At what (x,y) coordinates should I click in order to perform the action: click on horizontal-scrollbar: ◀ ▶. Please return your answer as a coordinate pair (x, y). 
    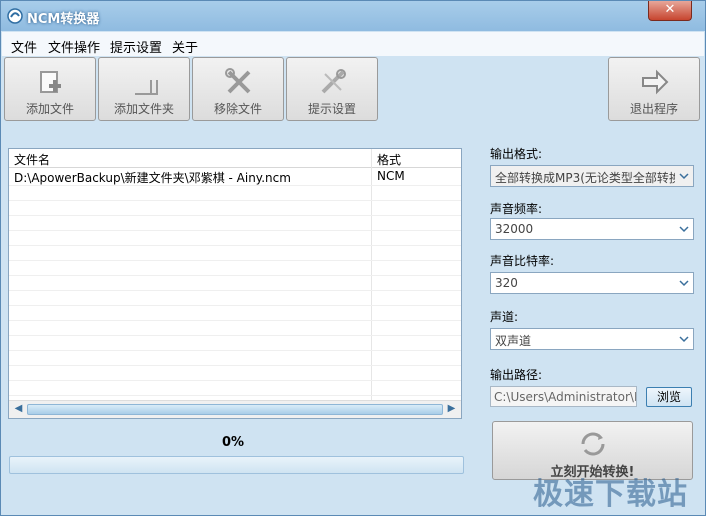
    Looking at the image, I should click on (235, 409).